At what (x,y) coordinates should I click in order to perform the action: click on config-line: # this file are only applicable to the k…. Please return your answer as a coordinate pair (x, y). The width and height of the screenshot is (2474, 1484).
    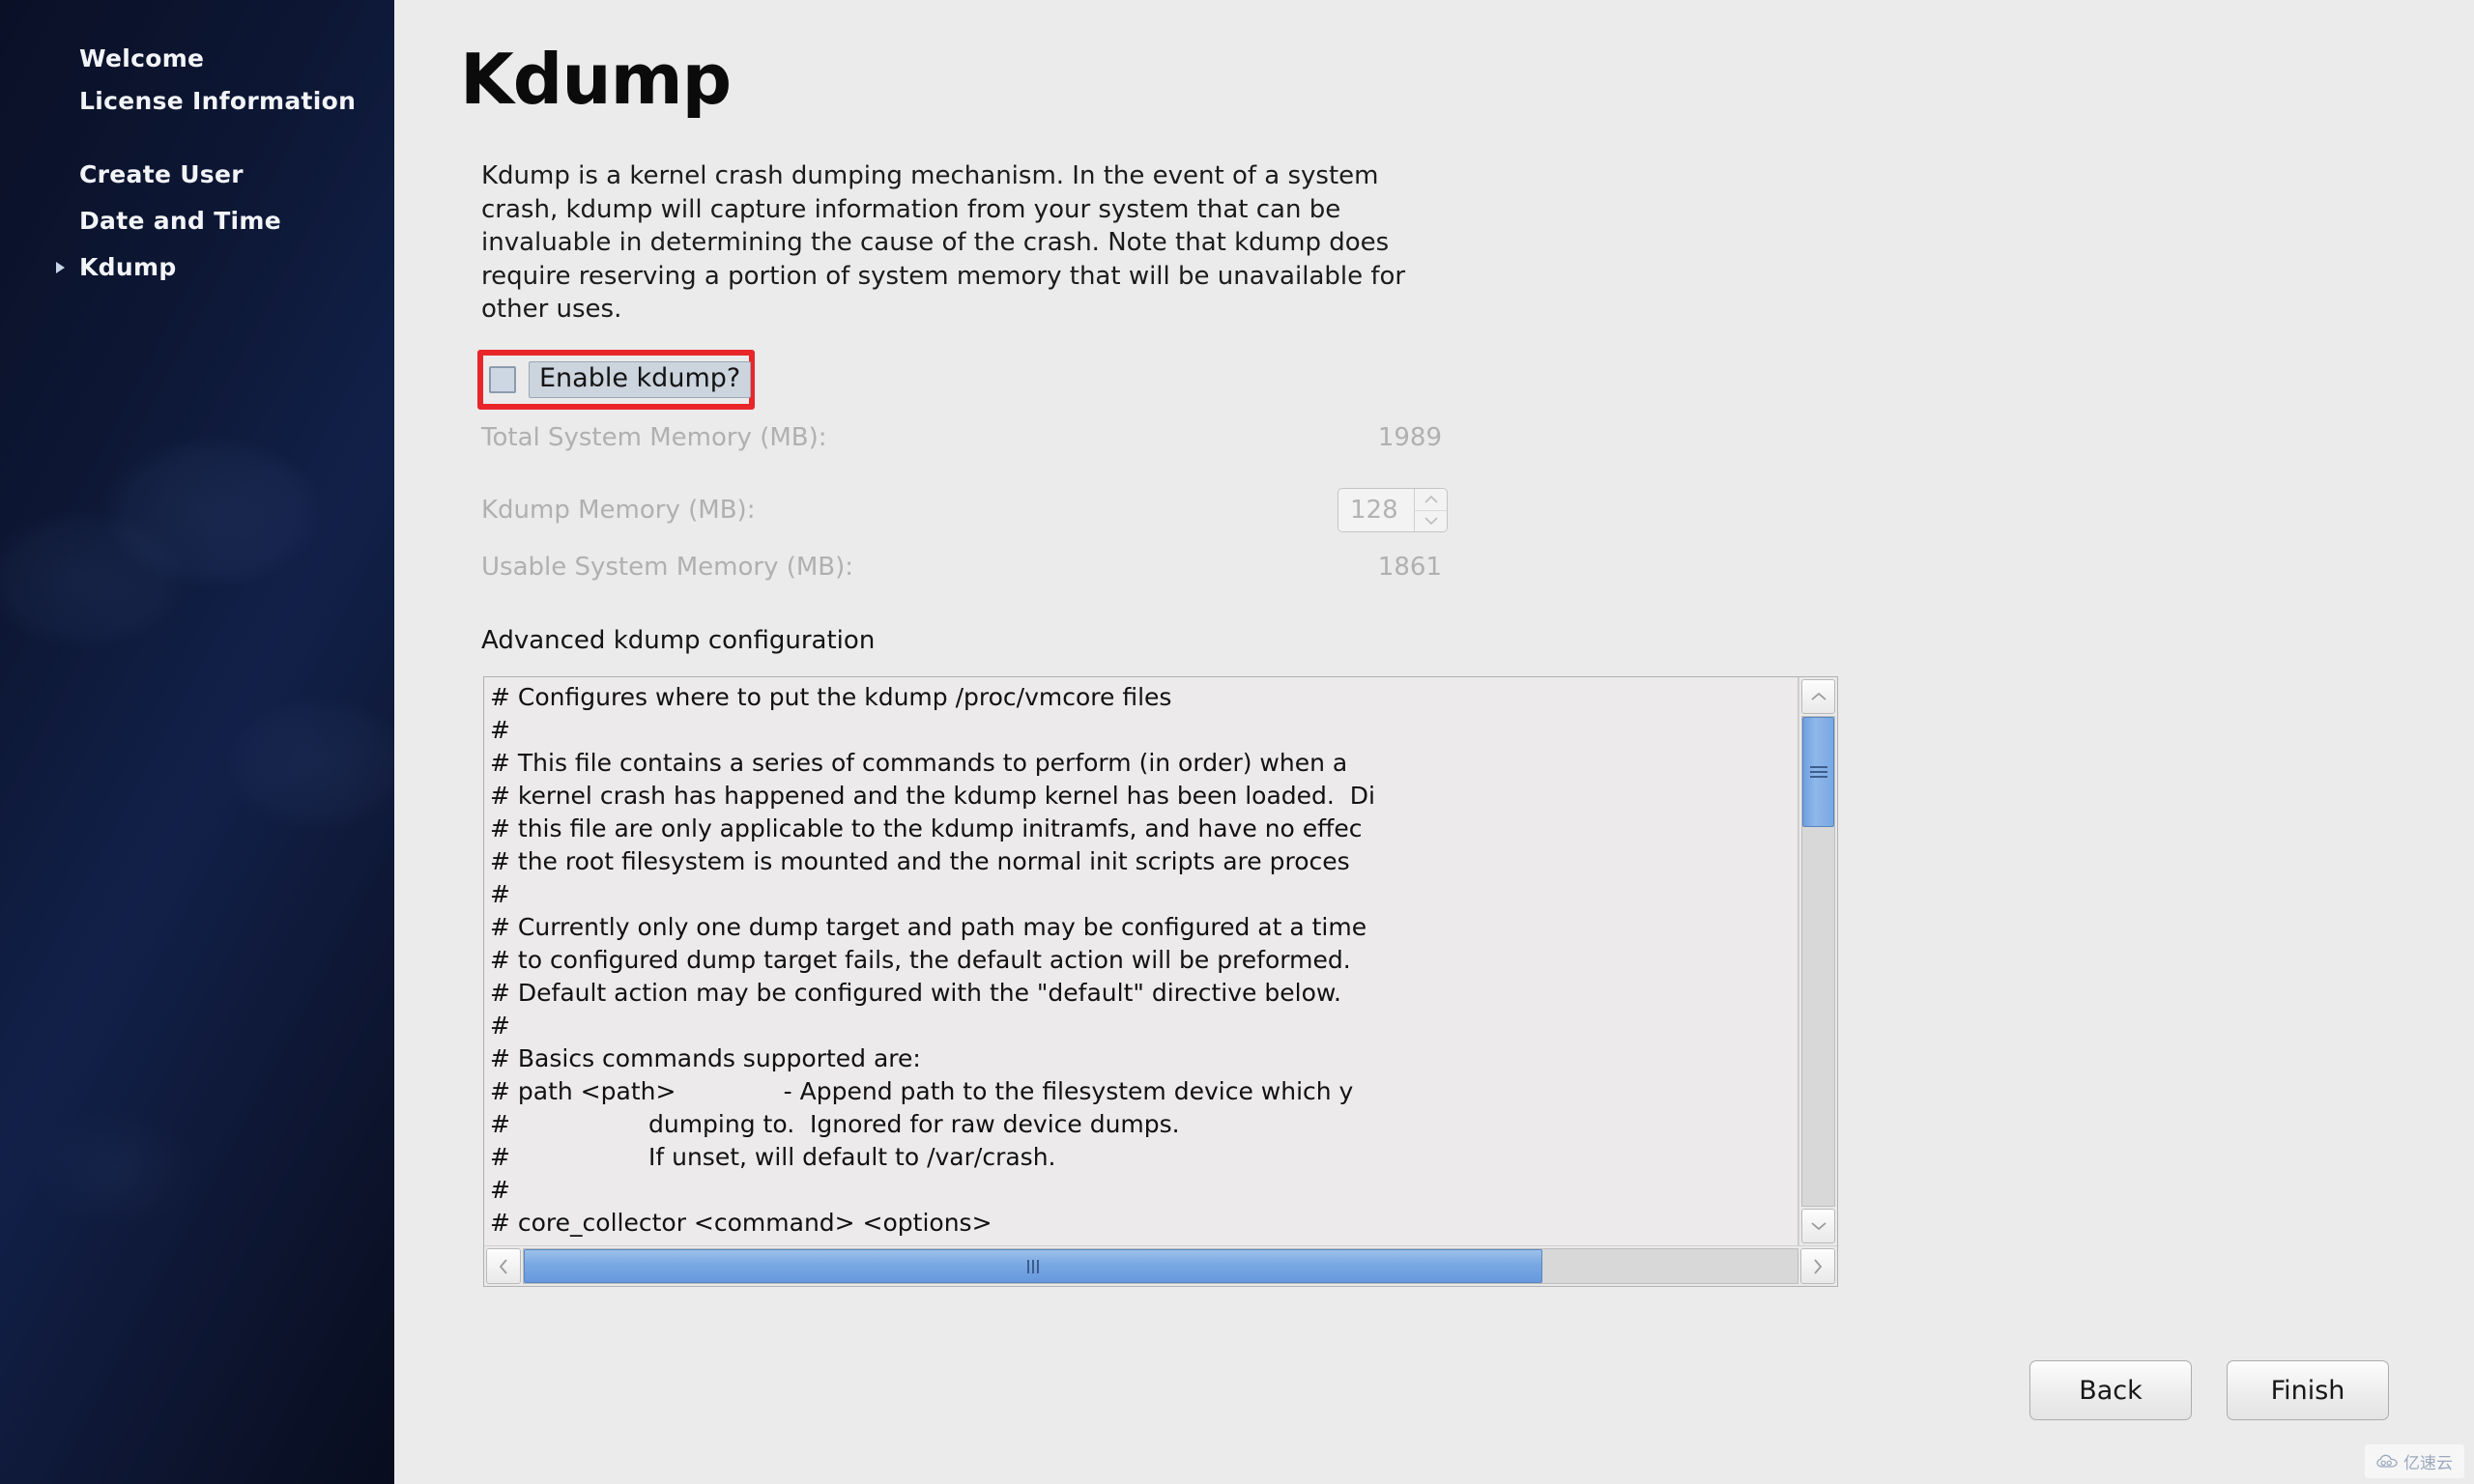
    Looking at the image, I should click on (927, 828).